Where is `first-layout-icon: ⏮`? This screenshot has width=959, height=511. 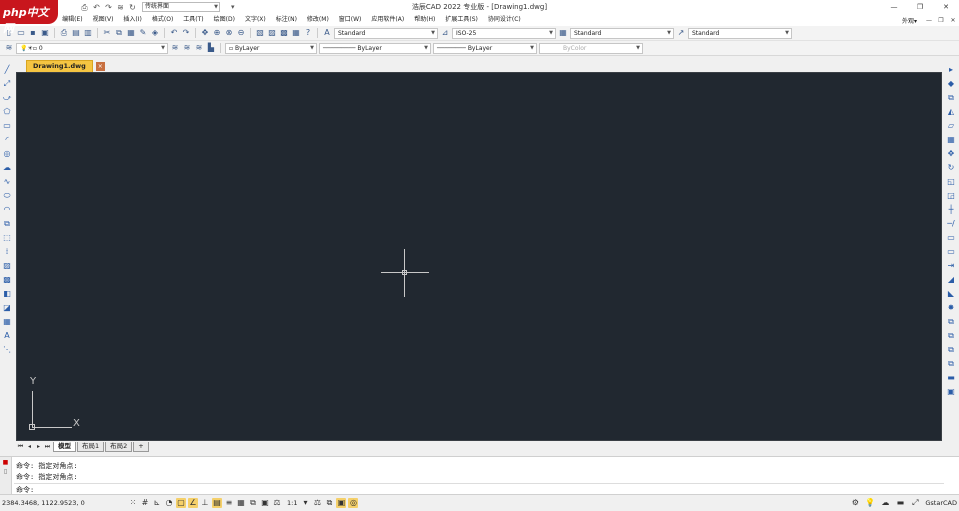
first-layout-icon: ⏮ is located at coordinates (20, 447).